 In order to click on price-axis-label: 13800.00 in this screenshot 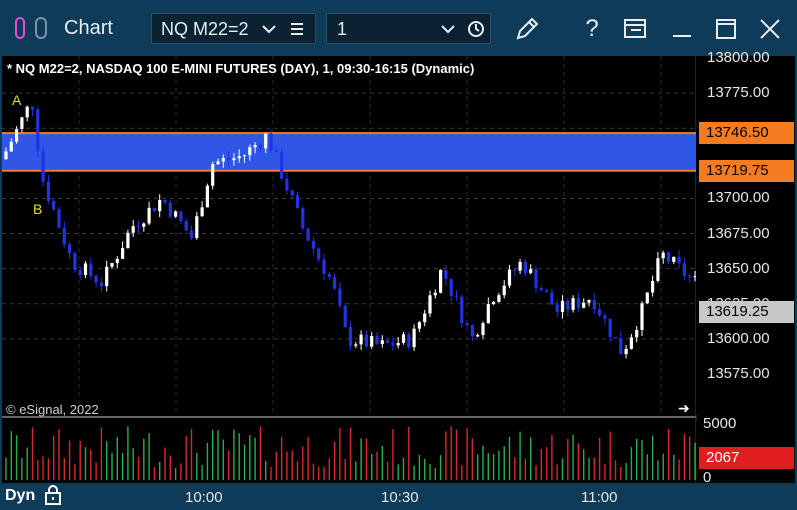, I will do `click(738, 57)`.